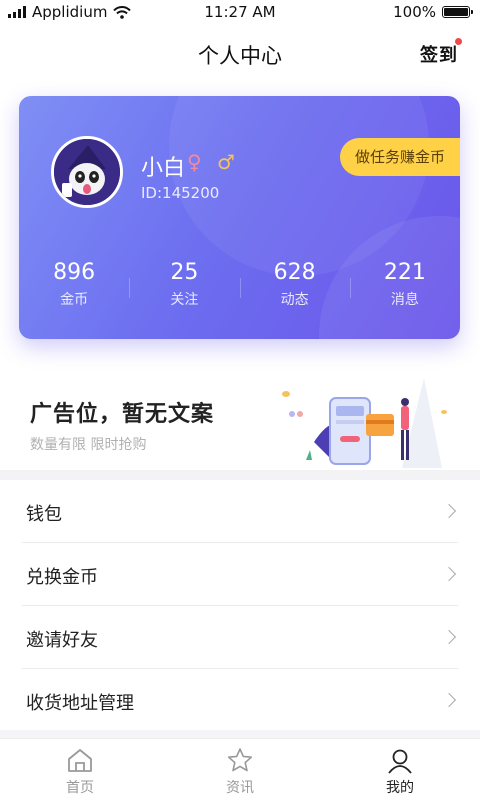 The image size is (480, 801). I want to click on ad-illustration, so click(364, 423).